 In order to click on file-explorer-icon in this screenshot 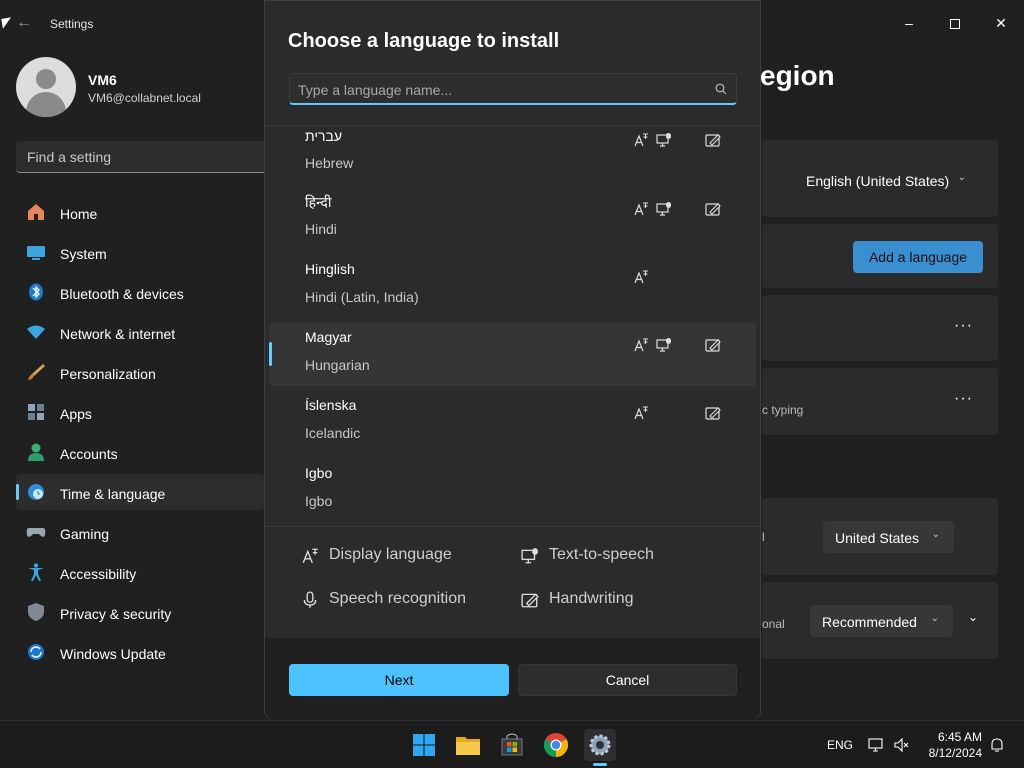, I will do `click(468, 745)`.